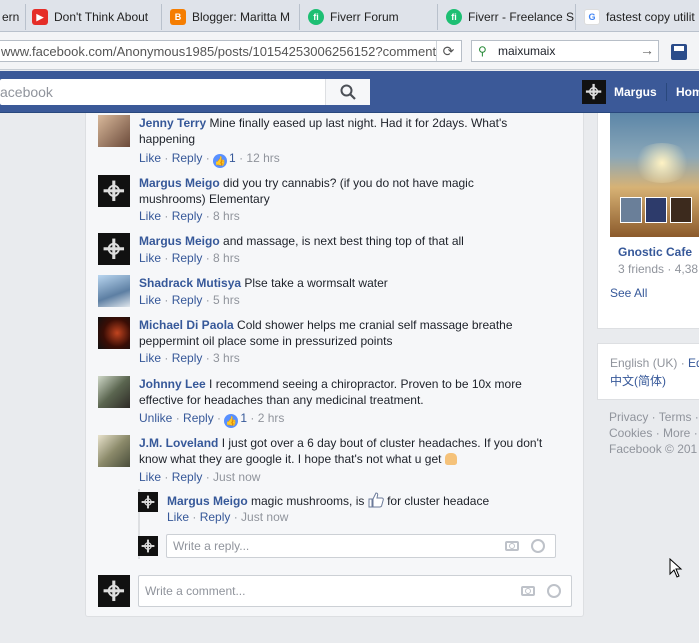 The image size is (699, 643). Describe the element at coordinates (521, 17) in the screenshot. I see `tab-label: Fiverr - Freelance S` at that location.